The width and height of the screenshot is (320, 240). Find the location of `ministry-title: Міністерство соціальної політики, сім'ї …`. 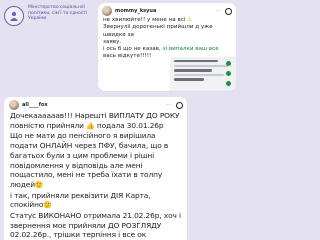

ministry-title: Міністерство соціальної політики, сім'ї … is located at coordinates (58, 13).